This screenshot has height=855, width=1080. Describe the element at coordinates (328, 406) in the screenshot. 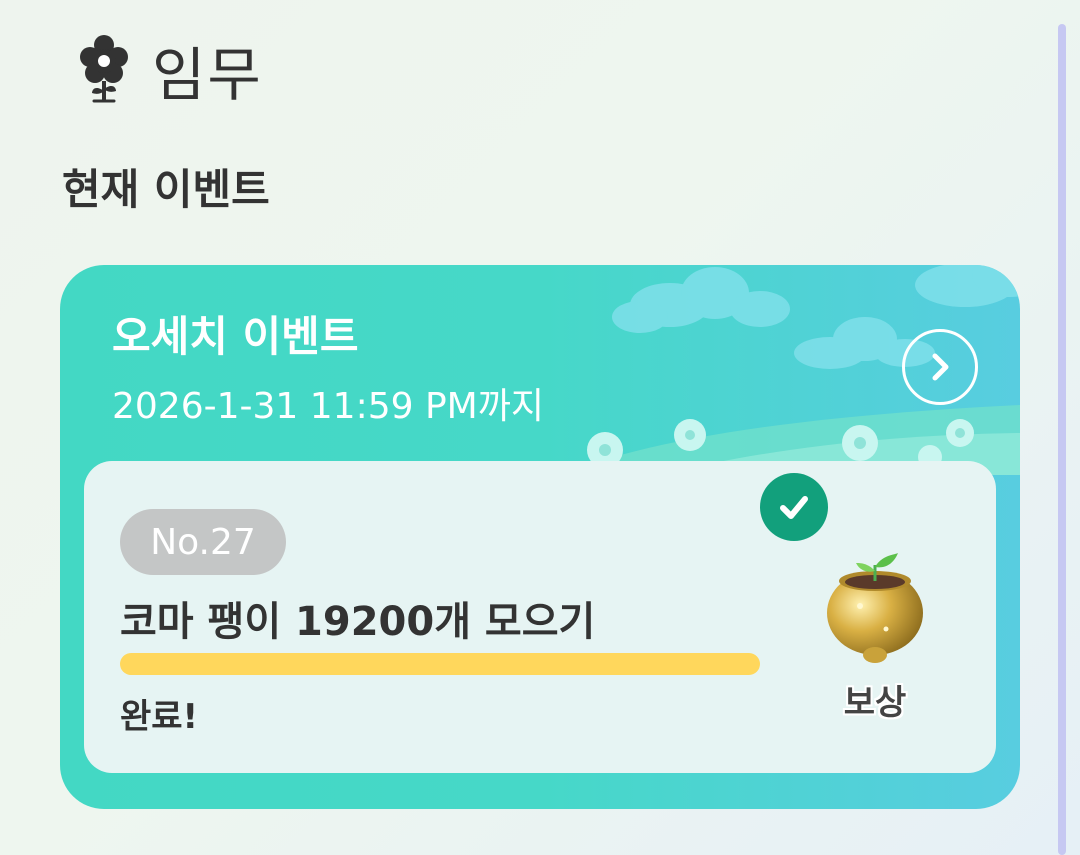

I see `event-deadline: 2026-1-31 11:59 PM까지` at that location.